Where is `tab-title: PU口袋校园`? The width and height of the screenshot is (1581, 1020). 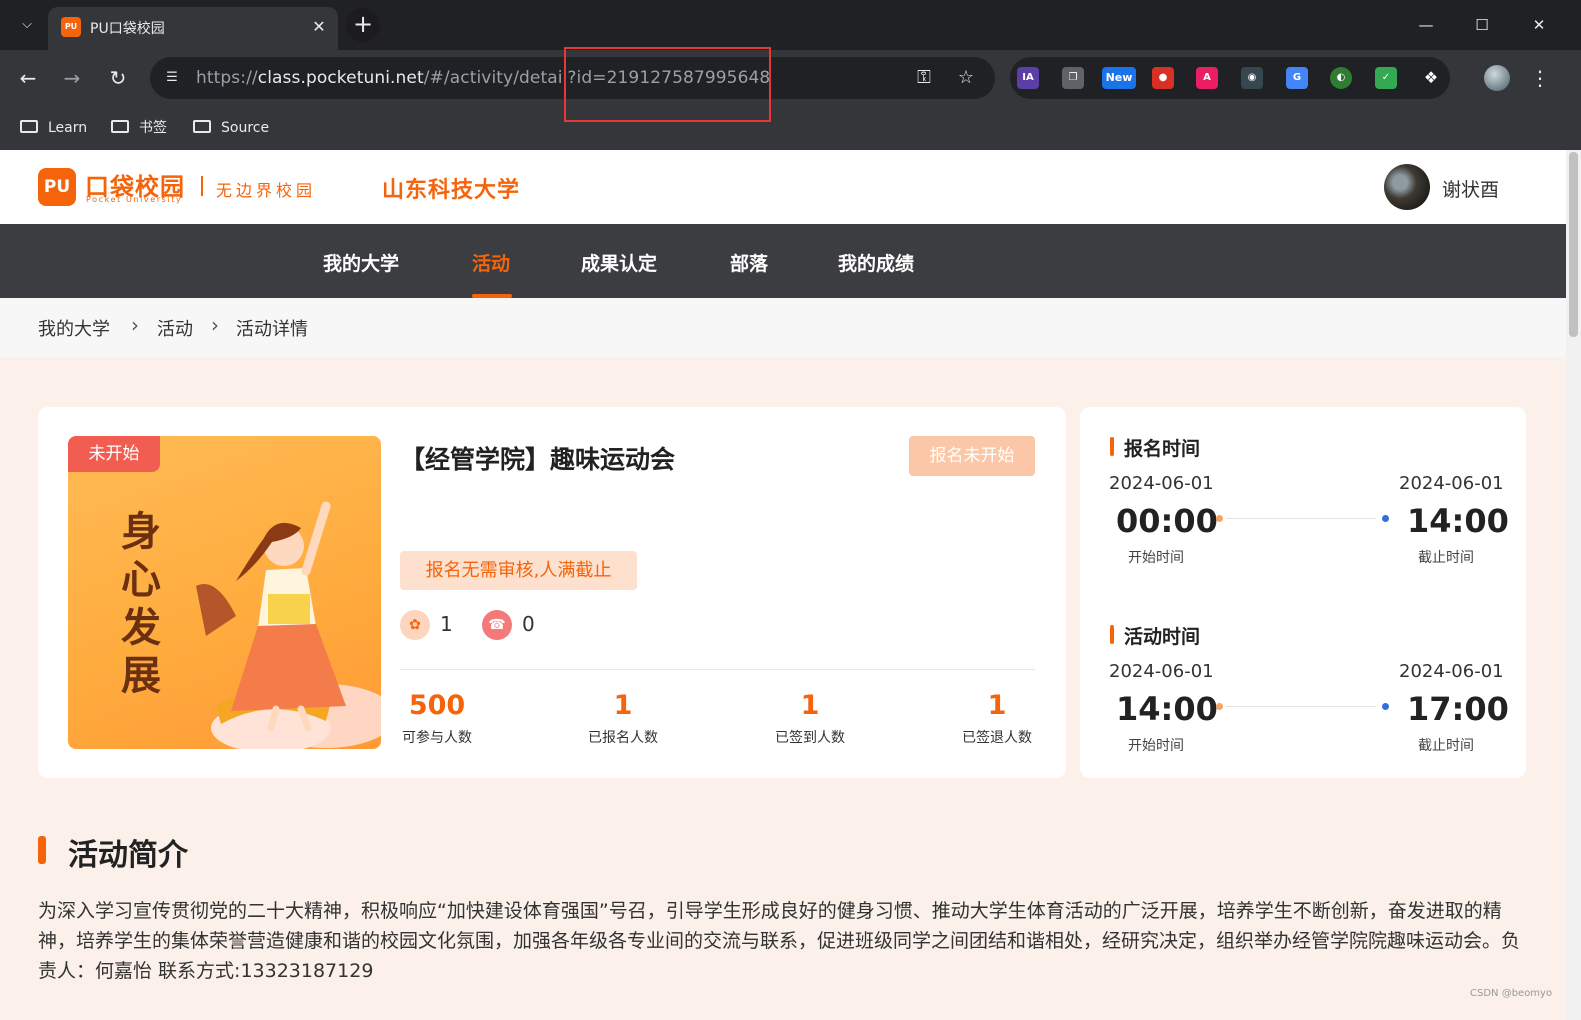 tab-title: PU口袋校园 is located at coordinates (127, 29).